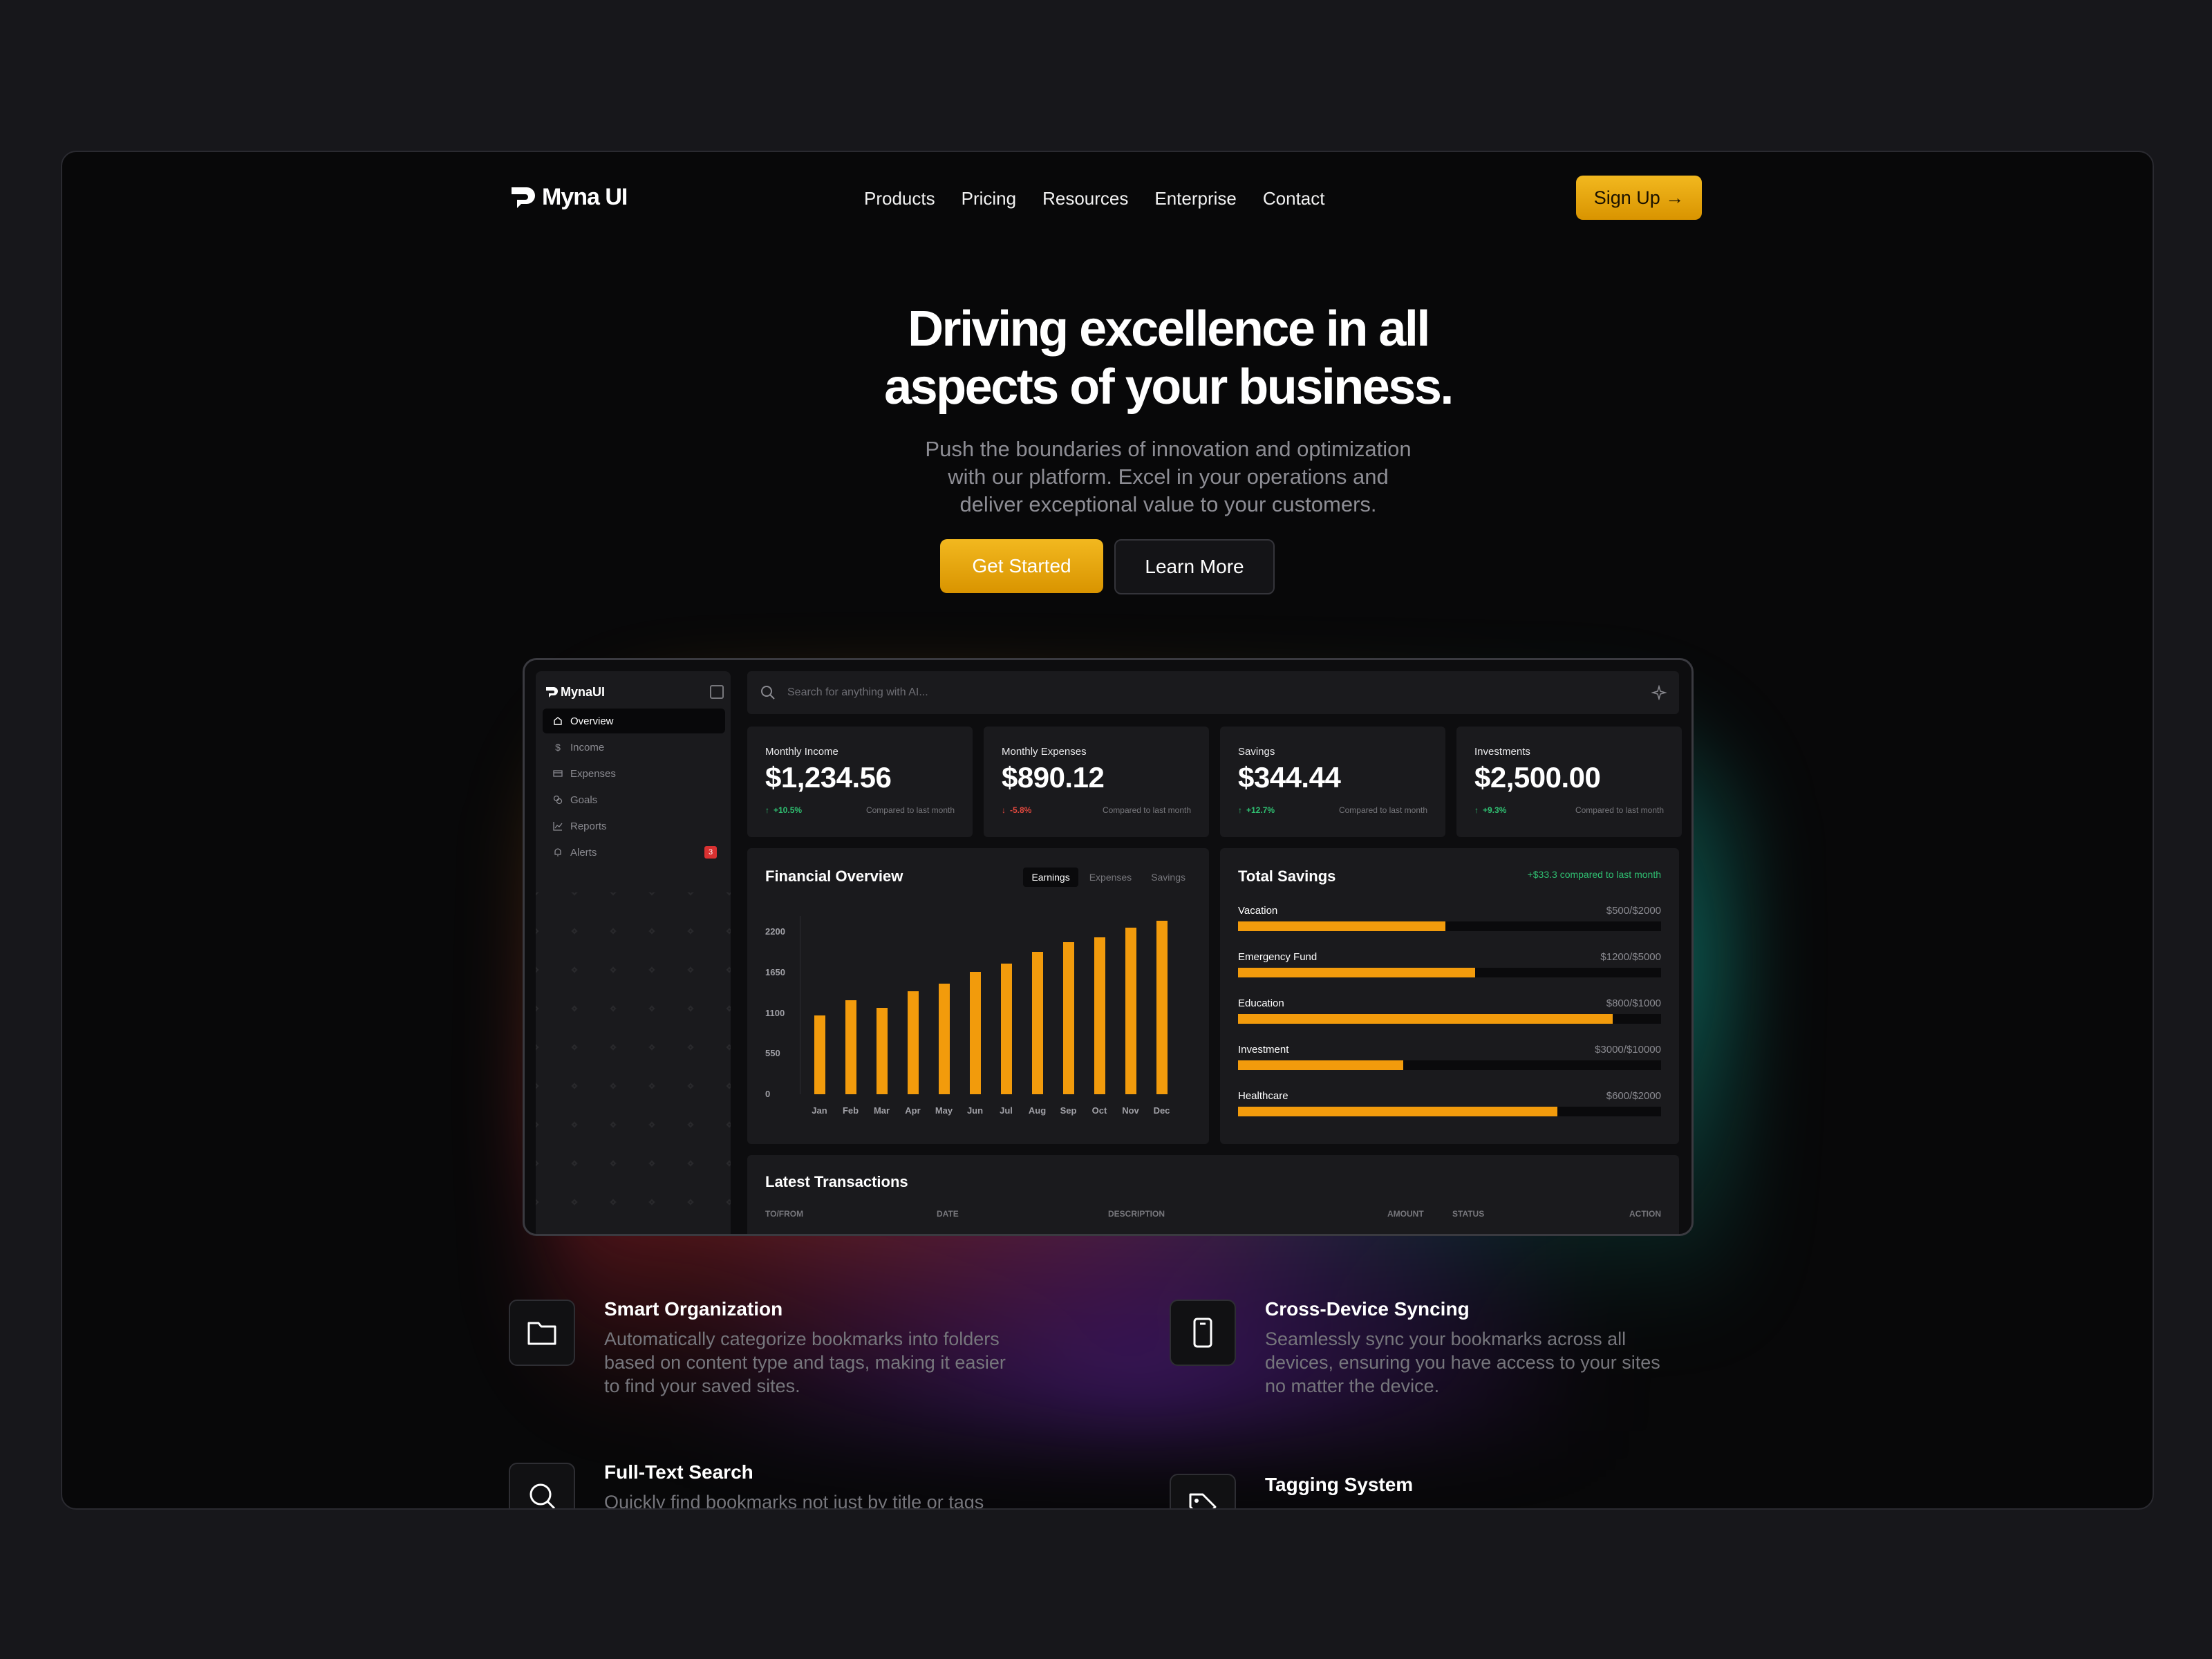  Describe the element at coordinates (775, 1013) in the screenshot. I see `y-tick-label: 1100` at that location.